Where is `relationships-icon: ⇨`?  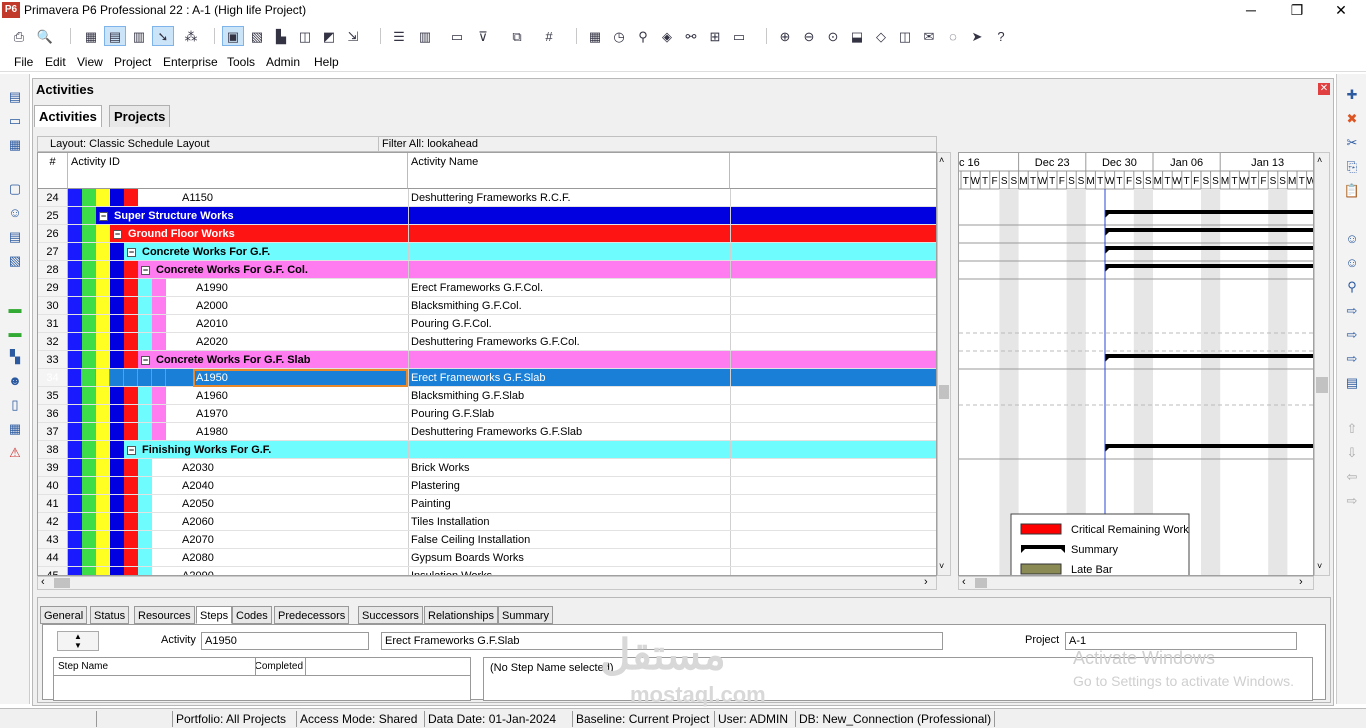 relationships-icon: ⇨ is located at coordinates (1352, 359).